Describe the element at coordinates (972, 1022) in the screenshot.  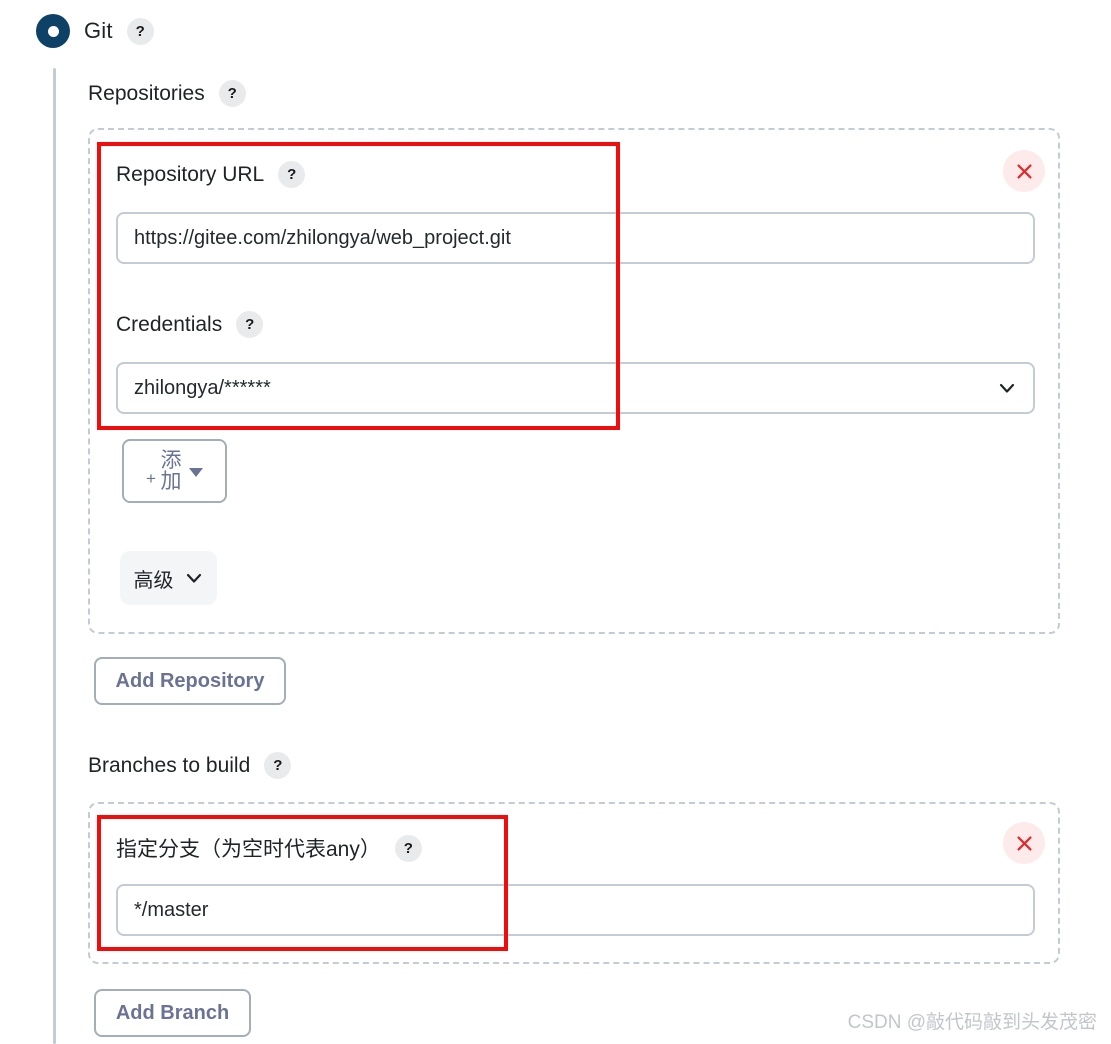
I see `watermark-text: CSDN @敲代码敲到头发茂密` at that location.